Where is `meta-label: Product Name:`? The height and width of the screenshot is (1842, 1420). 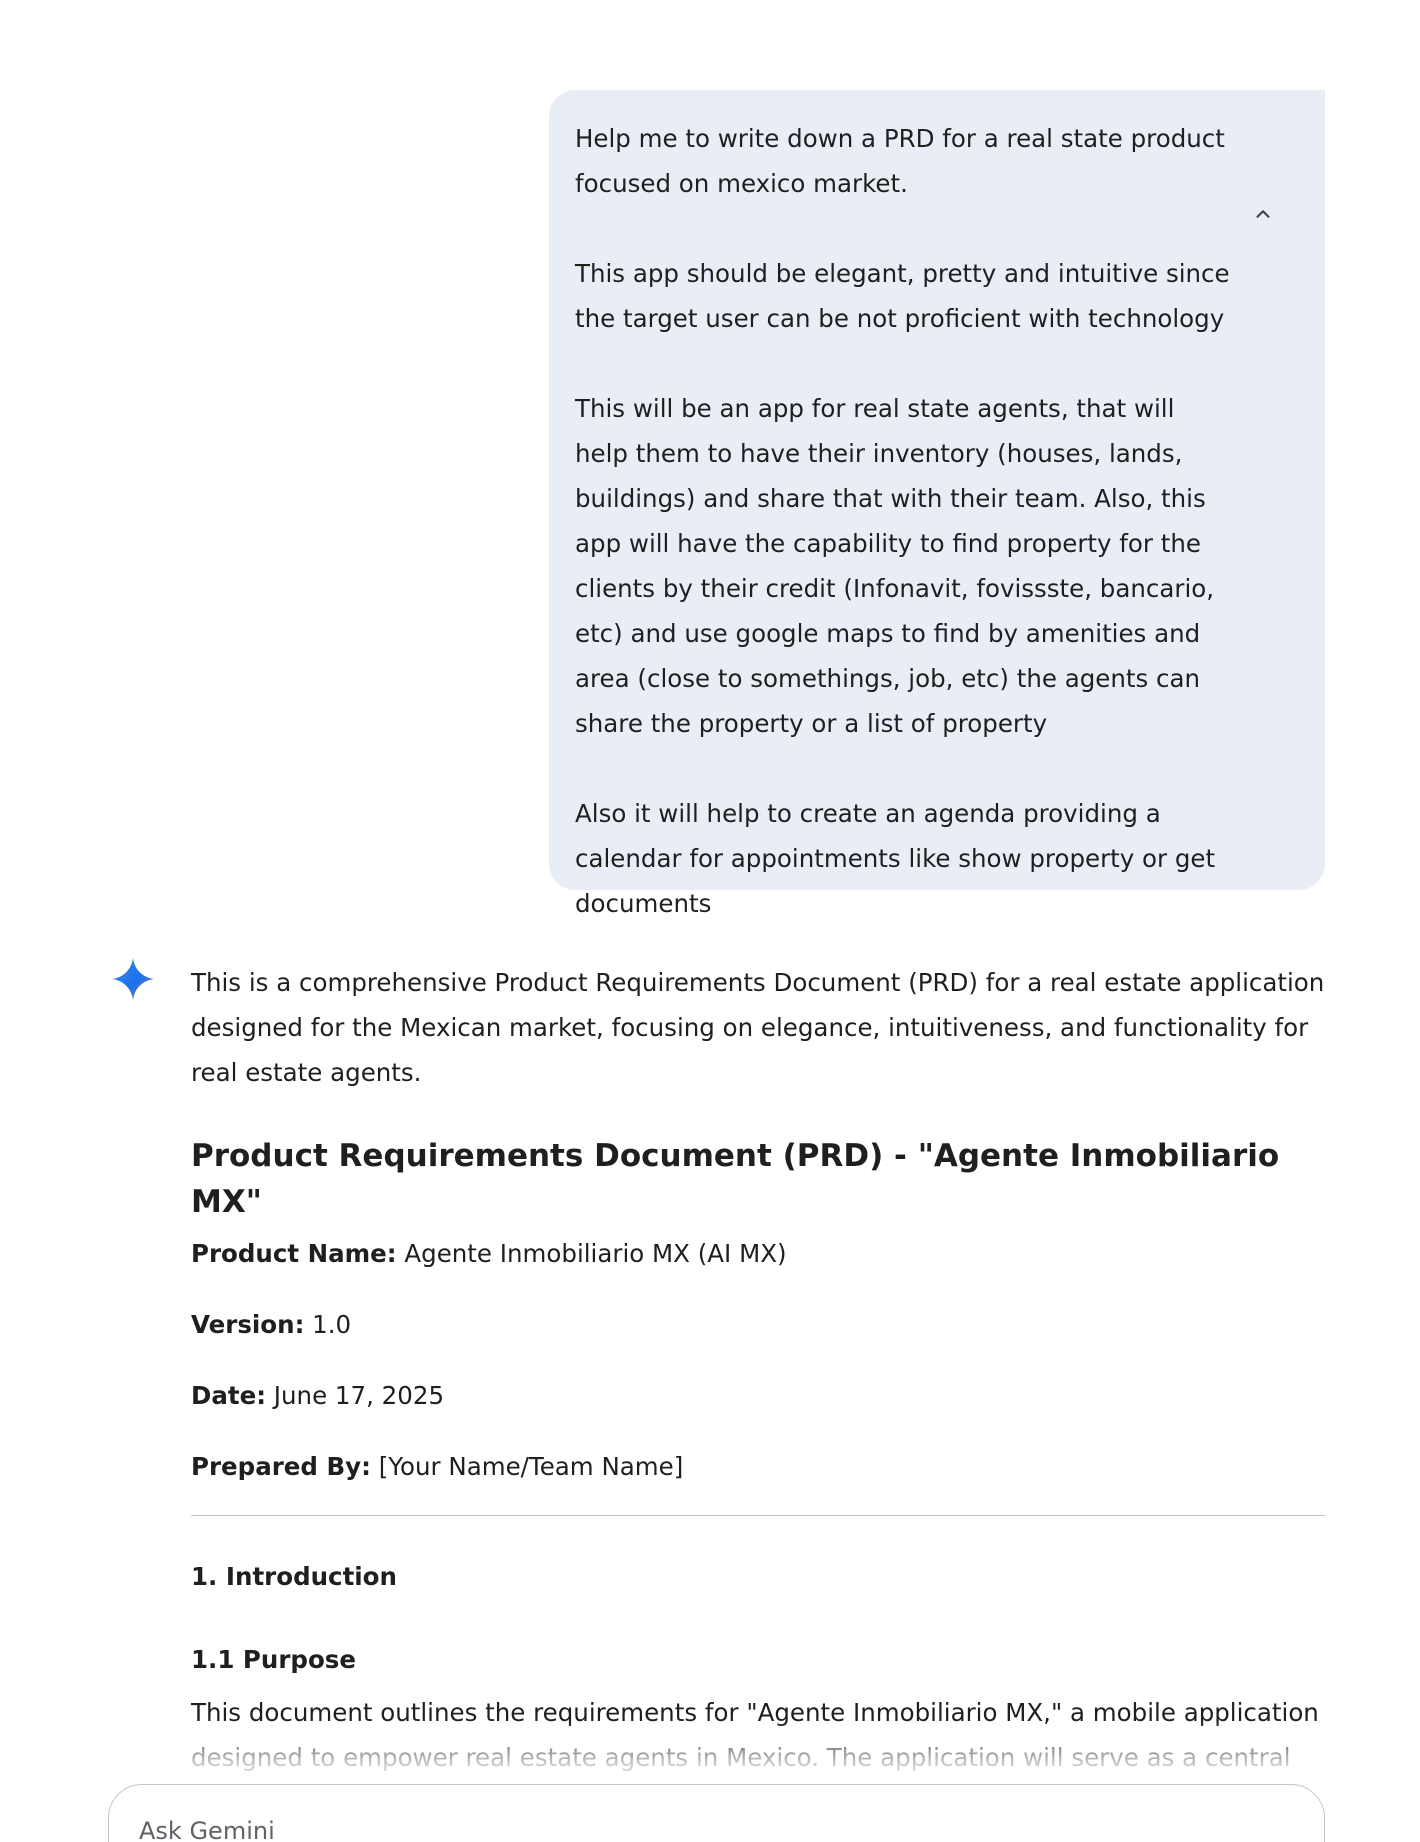 meta-label: Product Name: is located at coordinates (294, 1253).